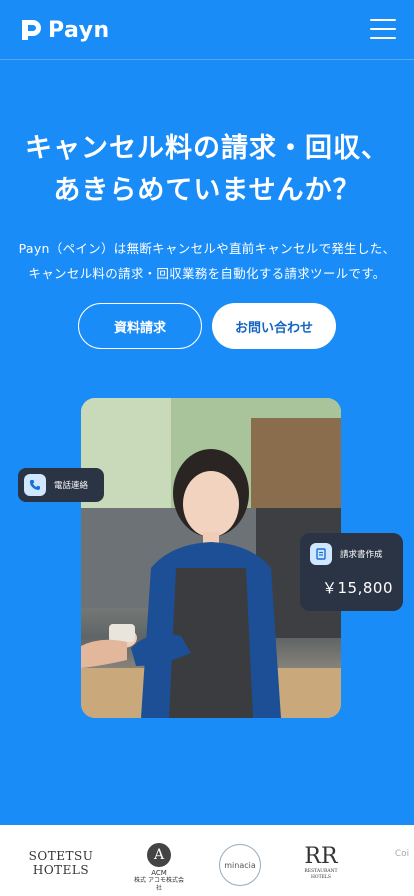 This screenshot has height=896, width=414. I want to click on hero-desc-line1: Payn（ペイン）は無断キャンセルや直前キャンセルで発生した、, so click(207, 248).